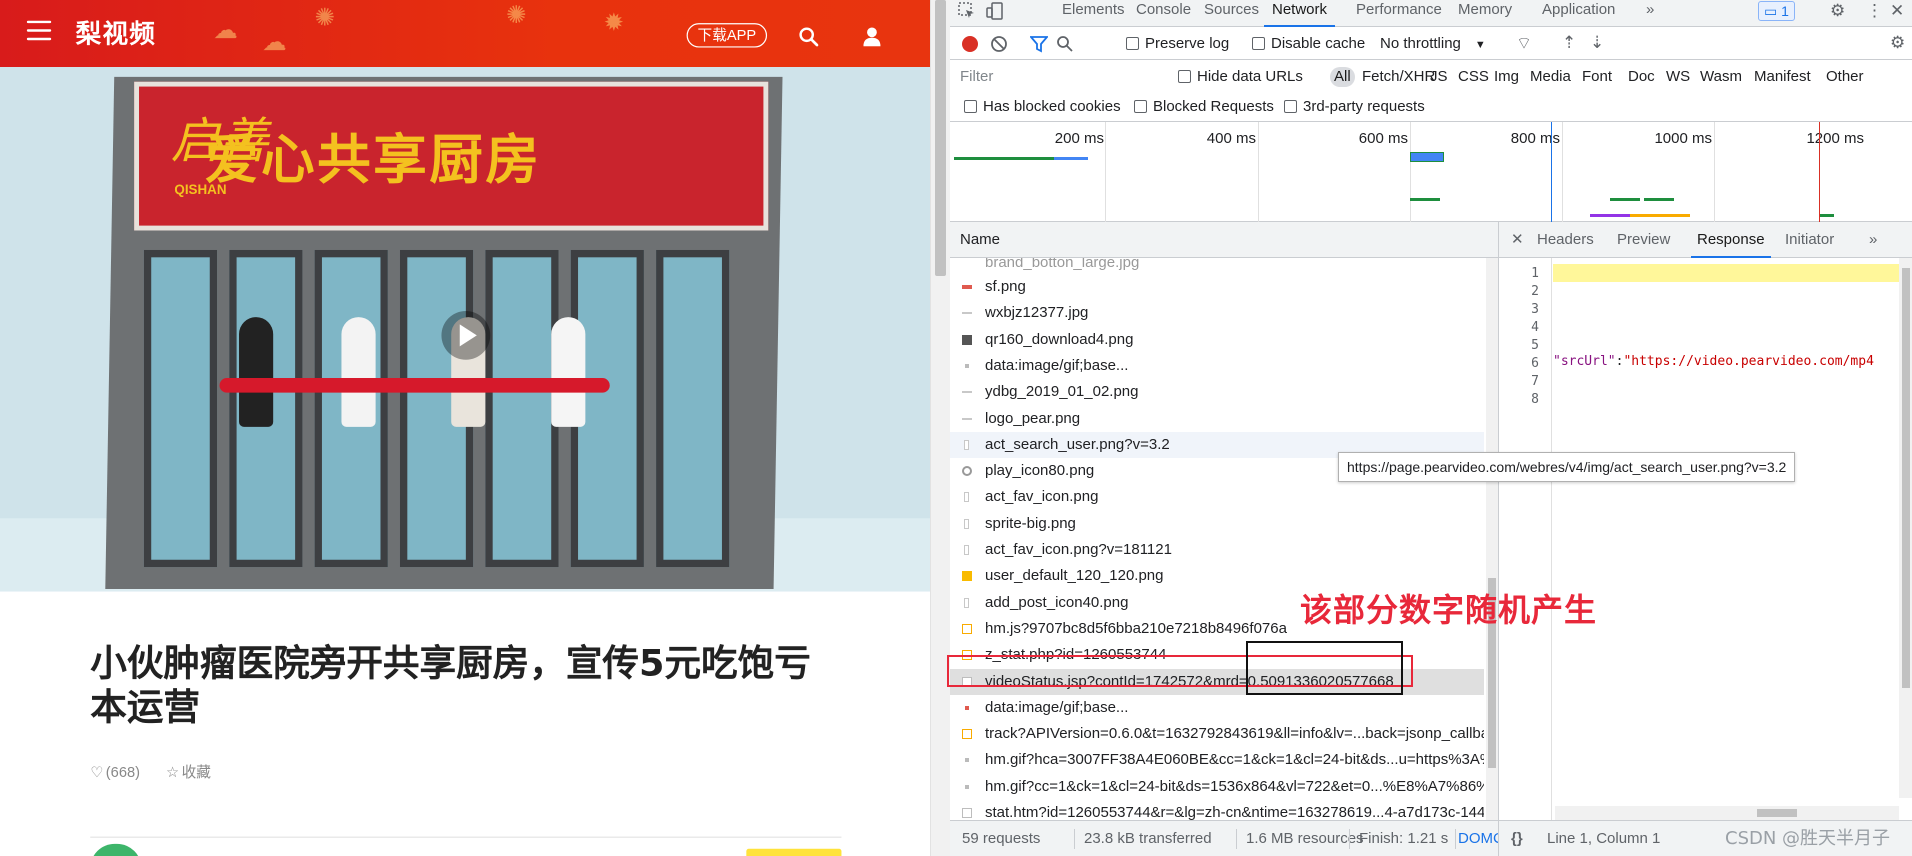 Image resolution: width=1912 pixels, height=856 pixels. What do you see at coordinates (1643, 240) in the screenshot?
I see `tab-preview: Preview` at bounding box center [1643, 240].